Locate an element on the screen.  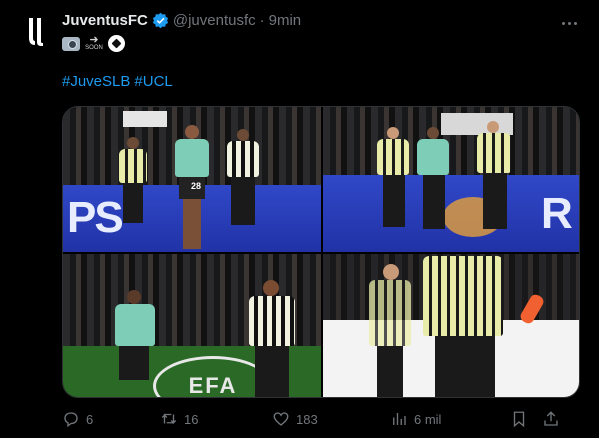
like-button: 183 is located at coordinates (331, 419).